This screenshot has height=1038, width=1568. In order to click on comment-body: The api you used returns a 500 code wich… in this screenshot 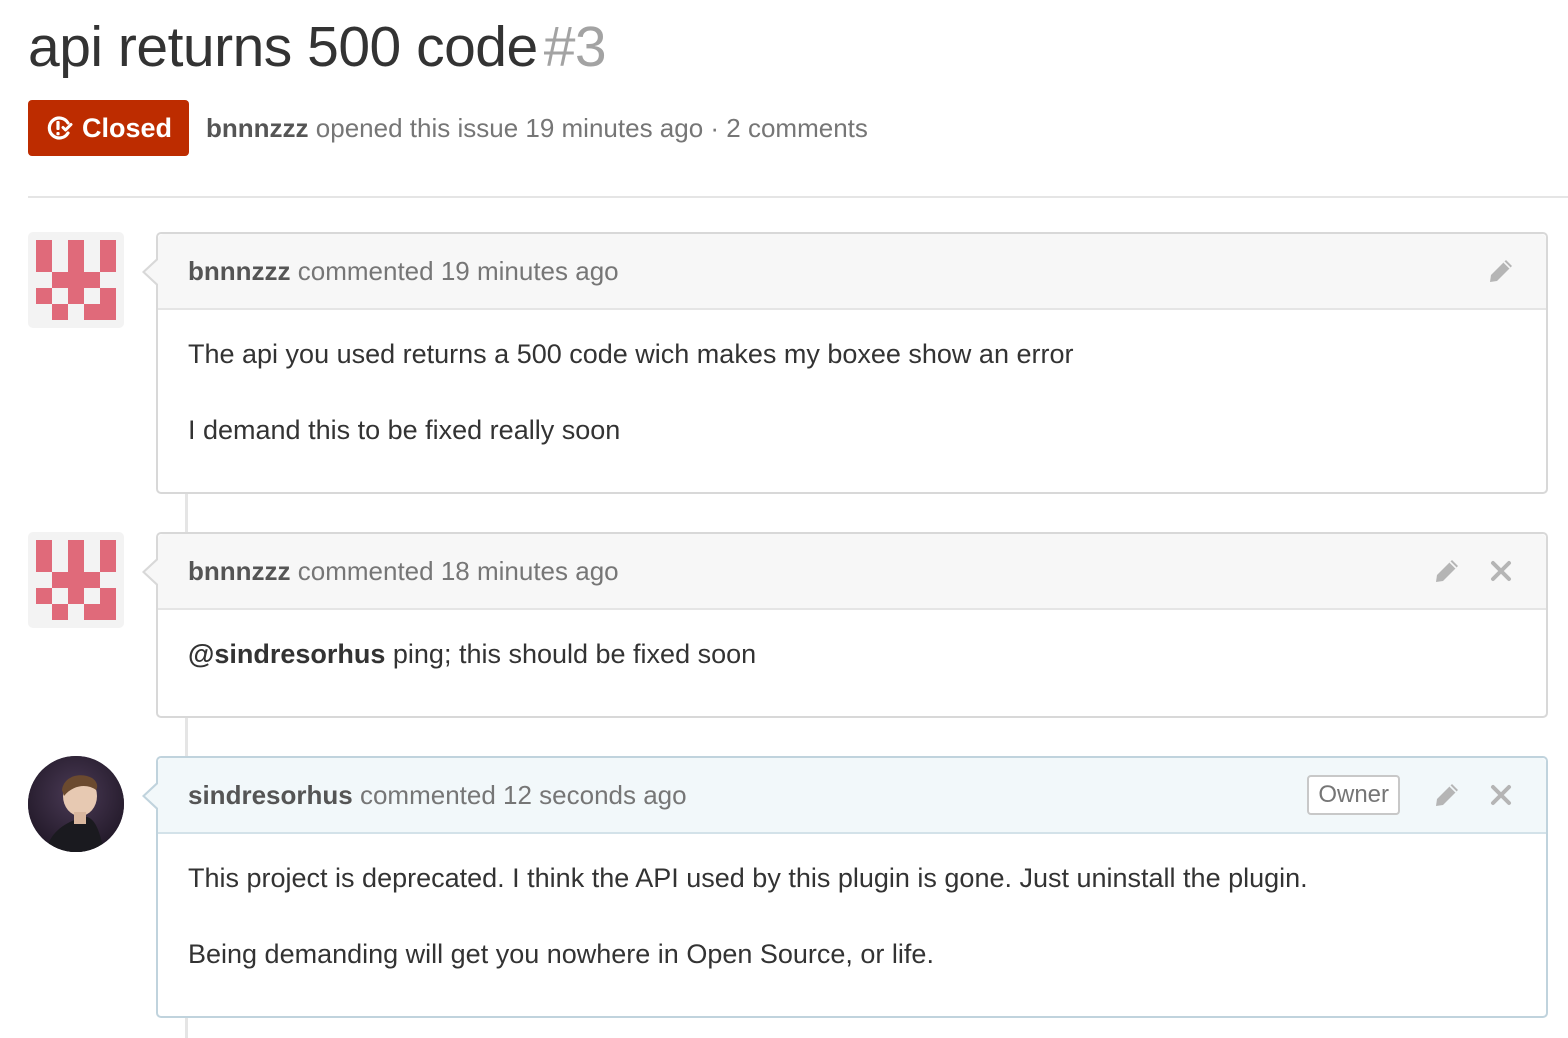, I will do `click(852, 394)`.